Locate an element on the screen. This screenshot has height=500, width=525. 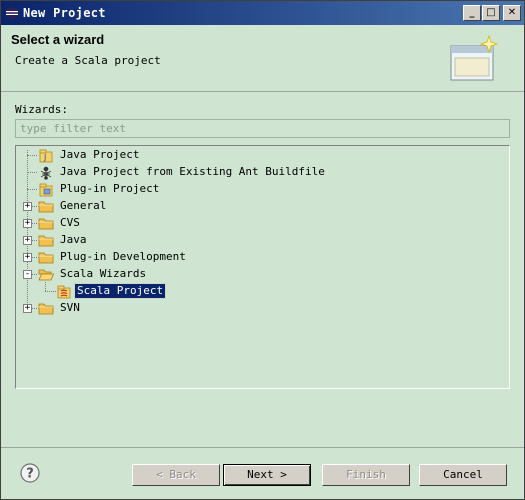
ant-icon is located at coordinates (46, 173).